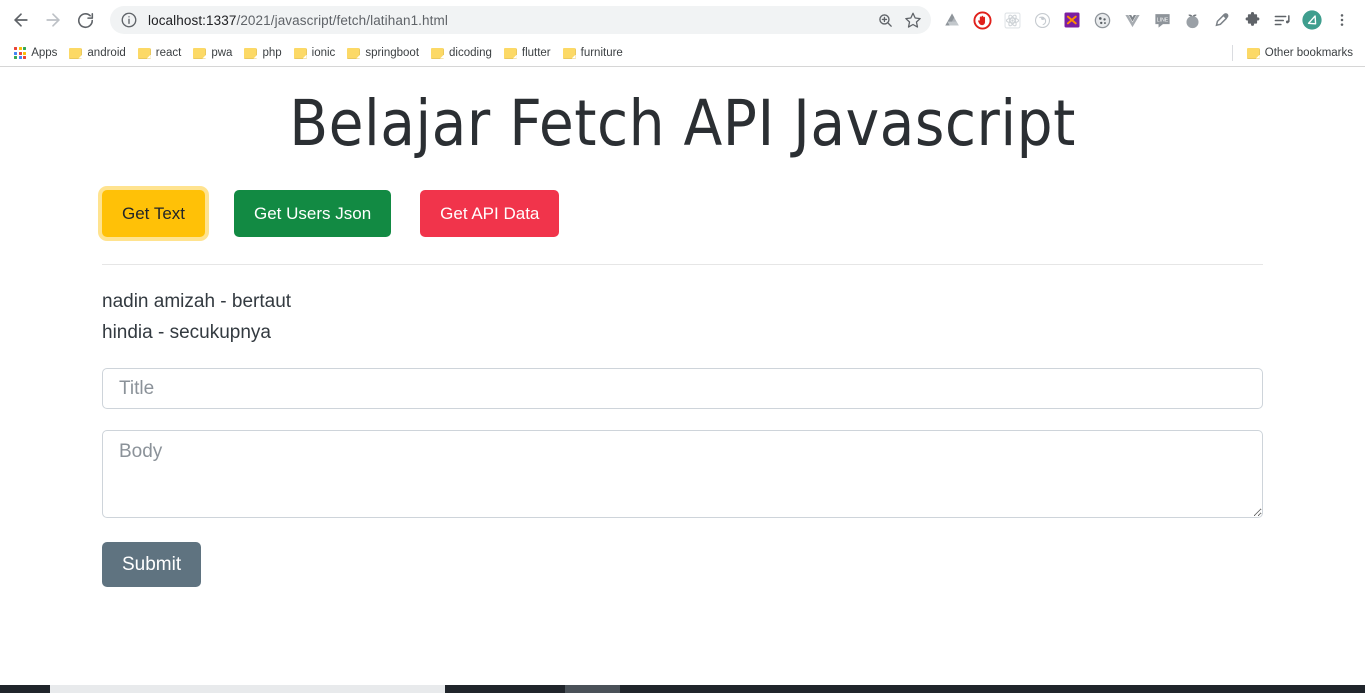 The width and height of the screenshot is (1365, 696). What do you see at coordinates (85, 20) in the screenshot?
I see `reload-button` at bounding box center [85, 20].